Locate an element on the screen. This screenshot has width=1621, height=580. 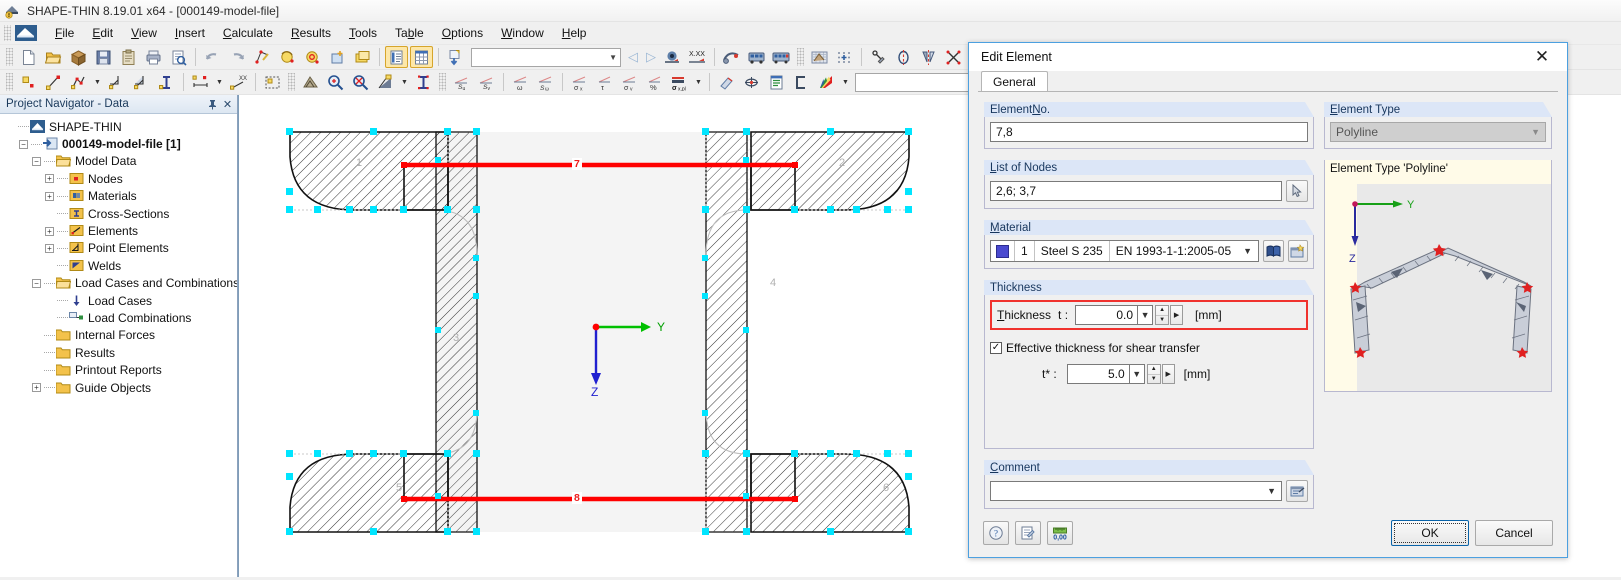
tree-item-nodes: + Nodes is located at coordinates (119, 178).